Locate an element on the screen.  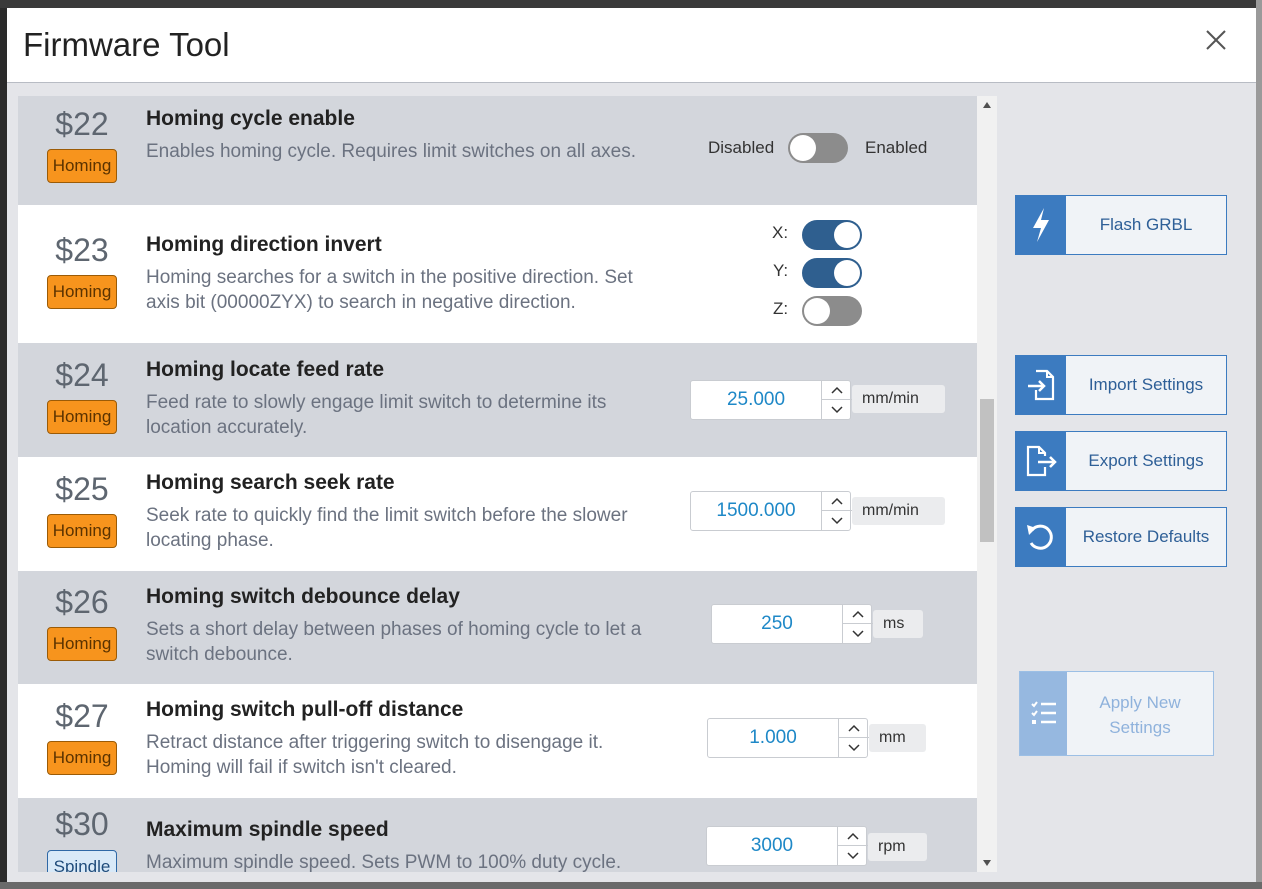
axis-label-z: Z: is located at coordinates (781, 308).